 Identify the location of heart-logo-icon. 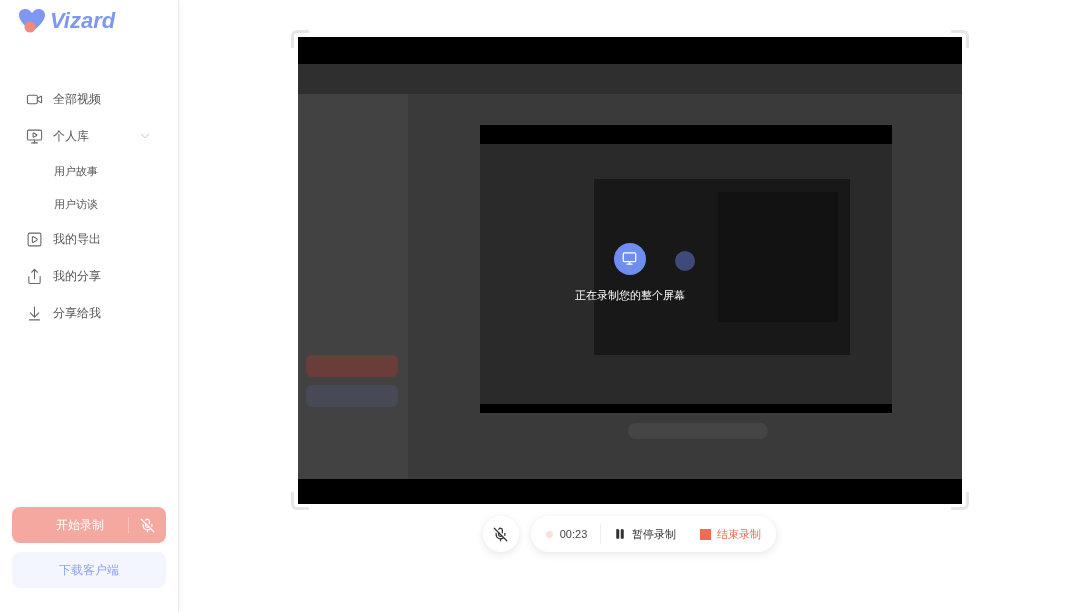
(32, 21).